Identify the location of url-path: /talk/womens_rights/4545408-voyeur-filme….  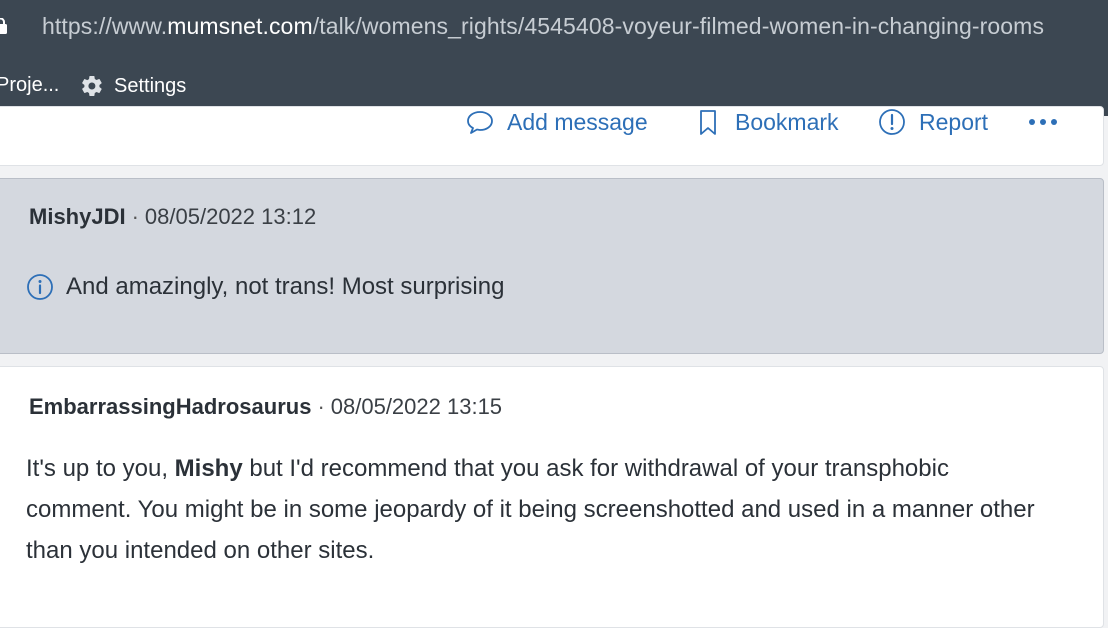
(678, 26).